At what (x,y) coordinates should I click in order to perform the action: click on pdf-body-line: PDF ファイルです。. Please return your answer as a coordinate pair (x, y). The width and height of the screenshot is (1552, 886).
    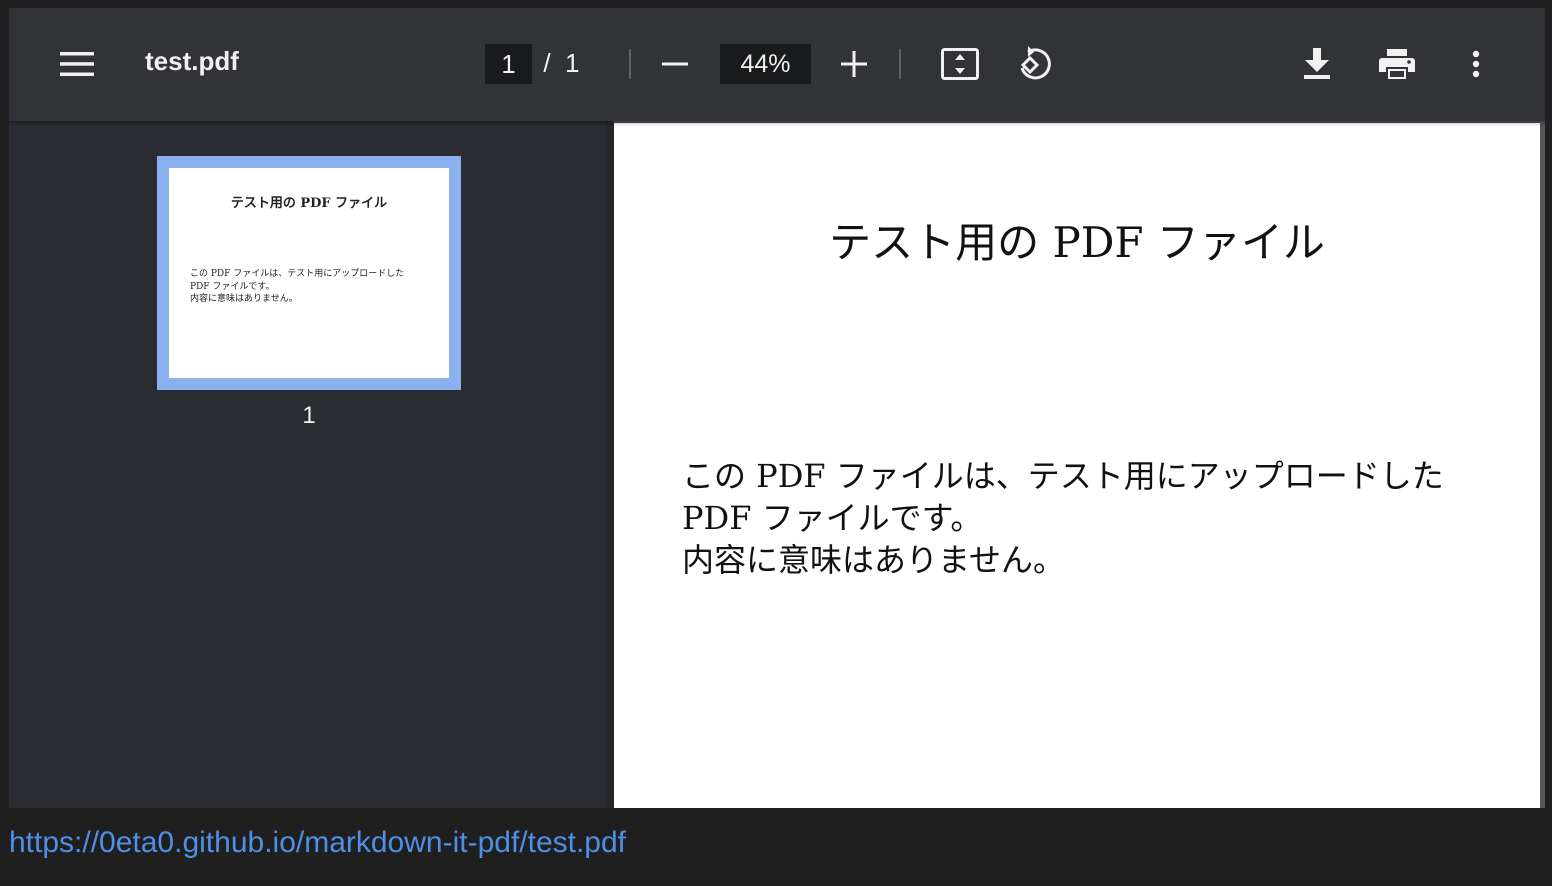
    Looking at the image, I should click on (832, 518).